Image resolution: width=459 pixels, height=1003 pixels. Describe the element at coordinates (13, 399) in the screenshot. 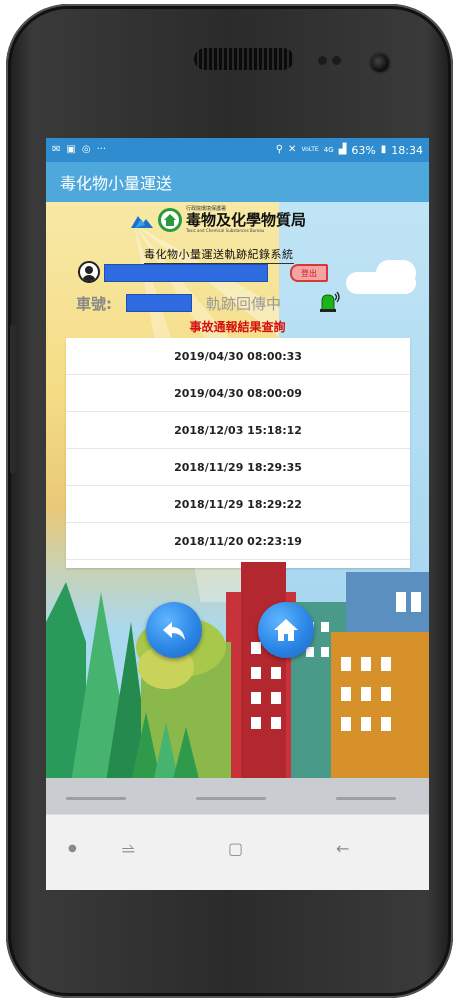

I see `side-button` at that location.